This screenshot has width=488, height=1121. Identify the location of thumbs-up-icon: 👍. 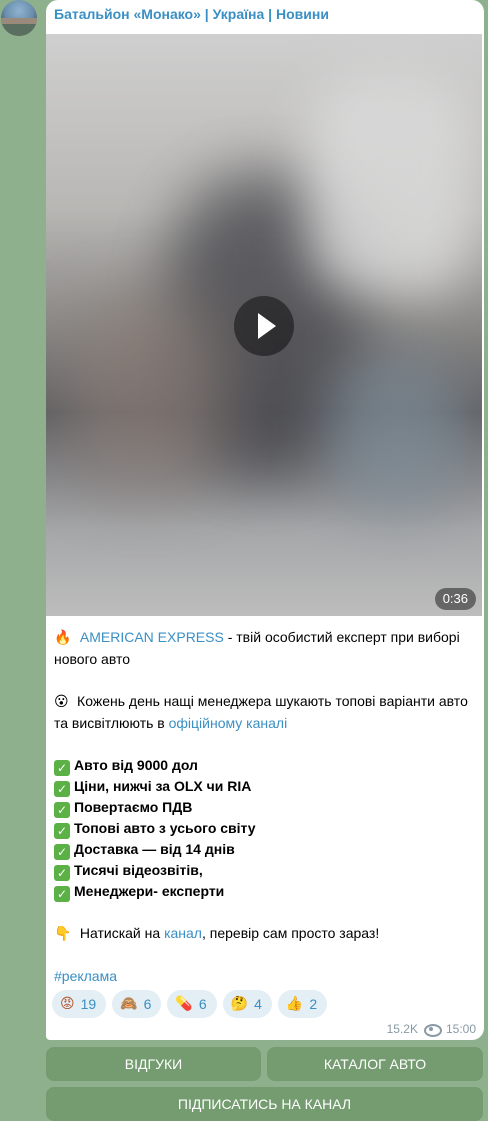
(294, 1004).